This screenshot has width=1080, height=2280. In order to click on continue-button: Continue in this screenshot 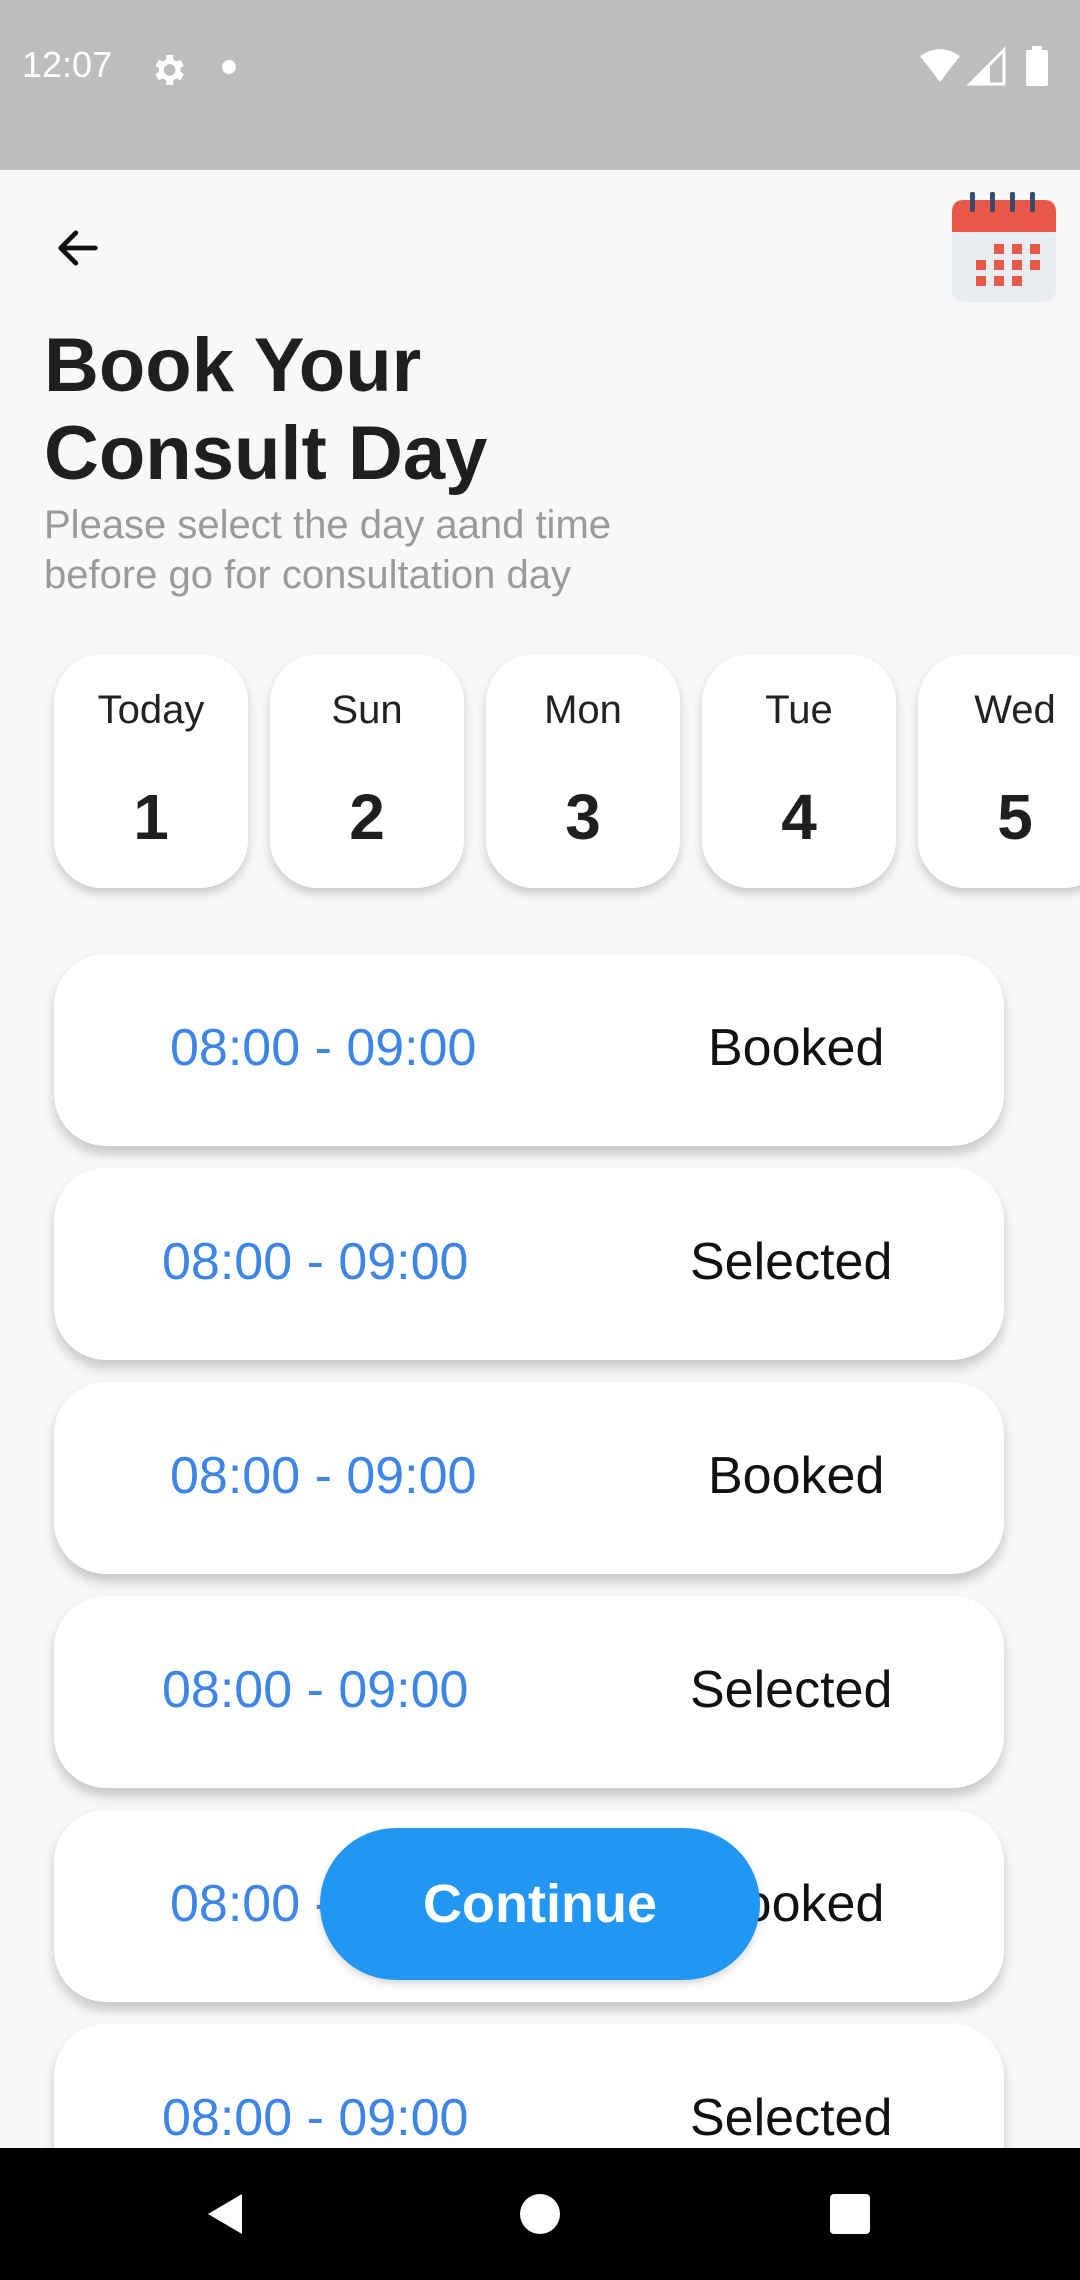, I will do `click(540, 1904)`.